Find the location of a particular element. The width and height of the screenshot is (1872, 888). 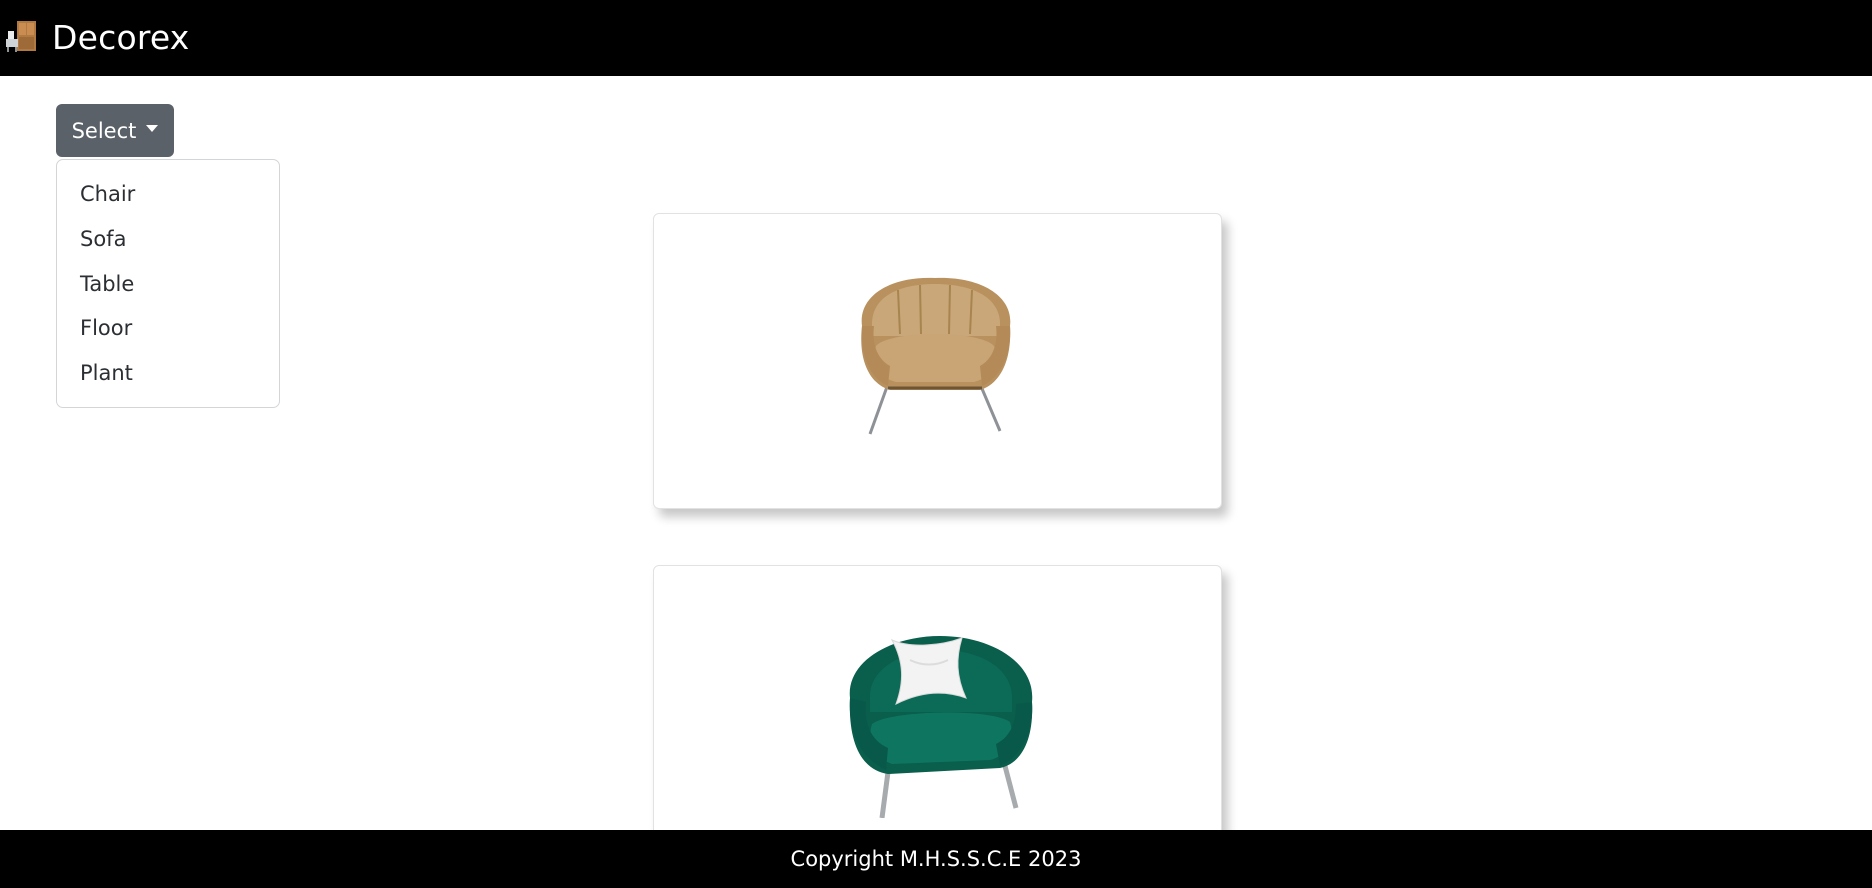

brand-name: Decorex is located at coordinates (121, 38).